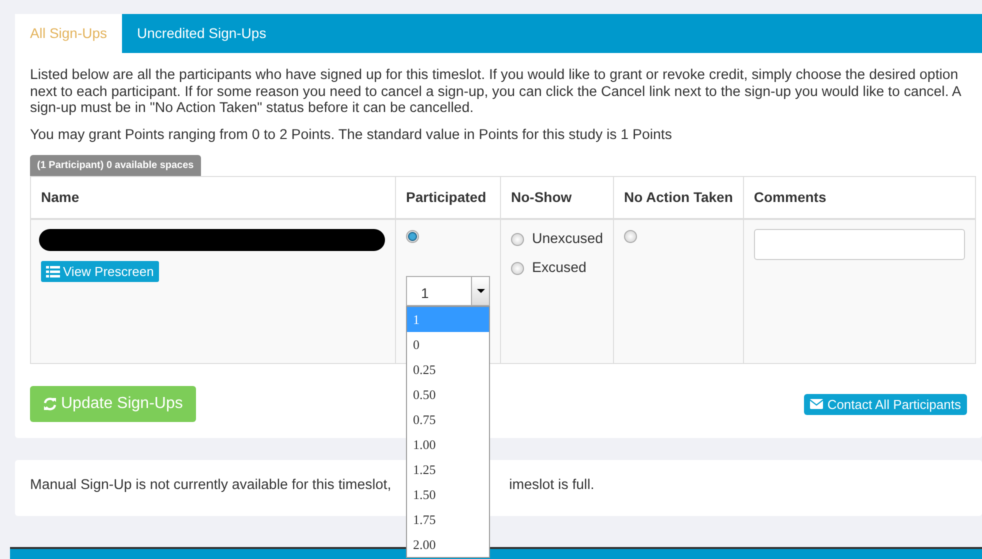 This screenshot has height=559, width=982. Describe the element at coordinates (448, 545) in the screenshot. I see `dropdown-option: 2.00` at that location.